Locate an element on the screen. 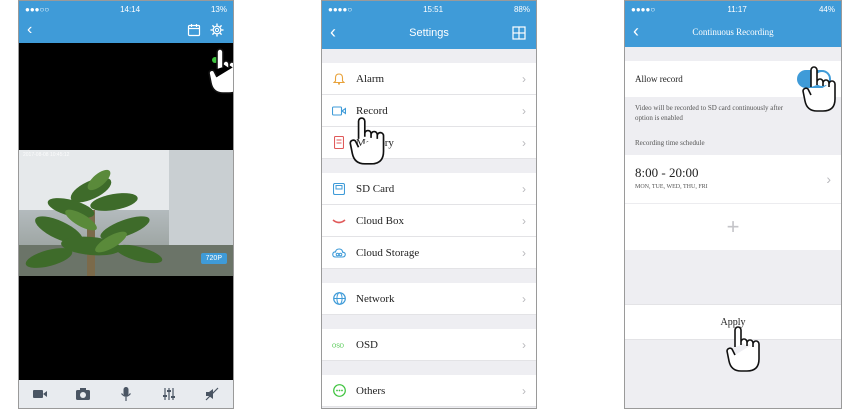 This screenshot has height=409, width=859. page-title: Settings is located at coordinates (429, 33).